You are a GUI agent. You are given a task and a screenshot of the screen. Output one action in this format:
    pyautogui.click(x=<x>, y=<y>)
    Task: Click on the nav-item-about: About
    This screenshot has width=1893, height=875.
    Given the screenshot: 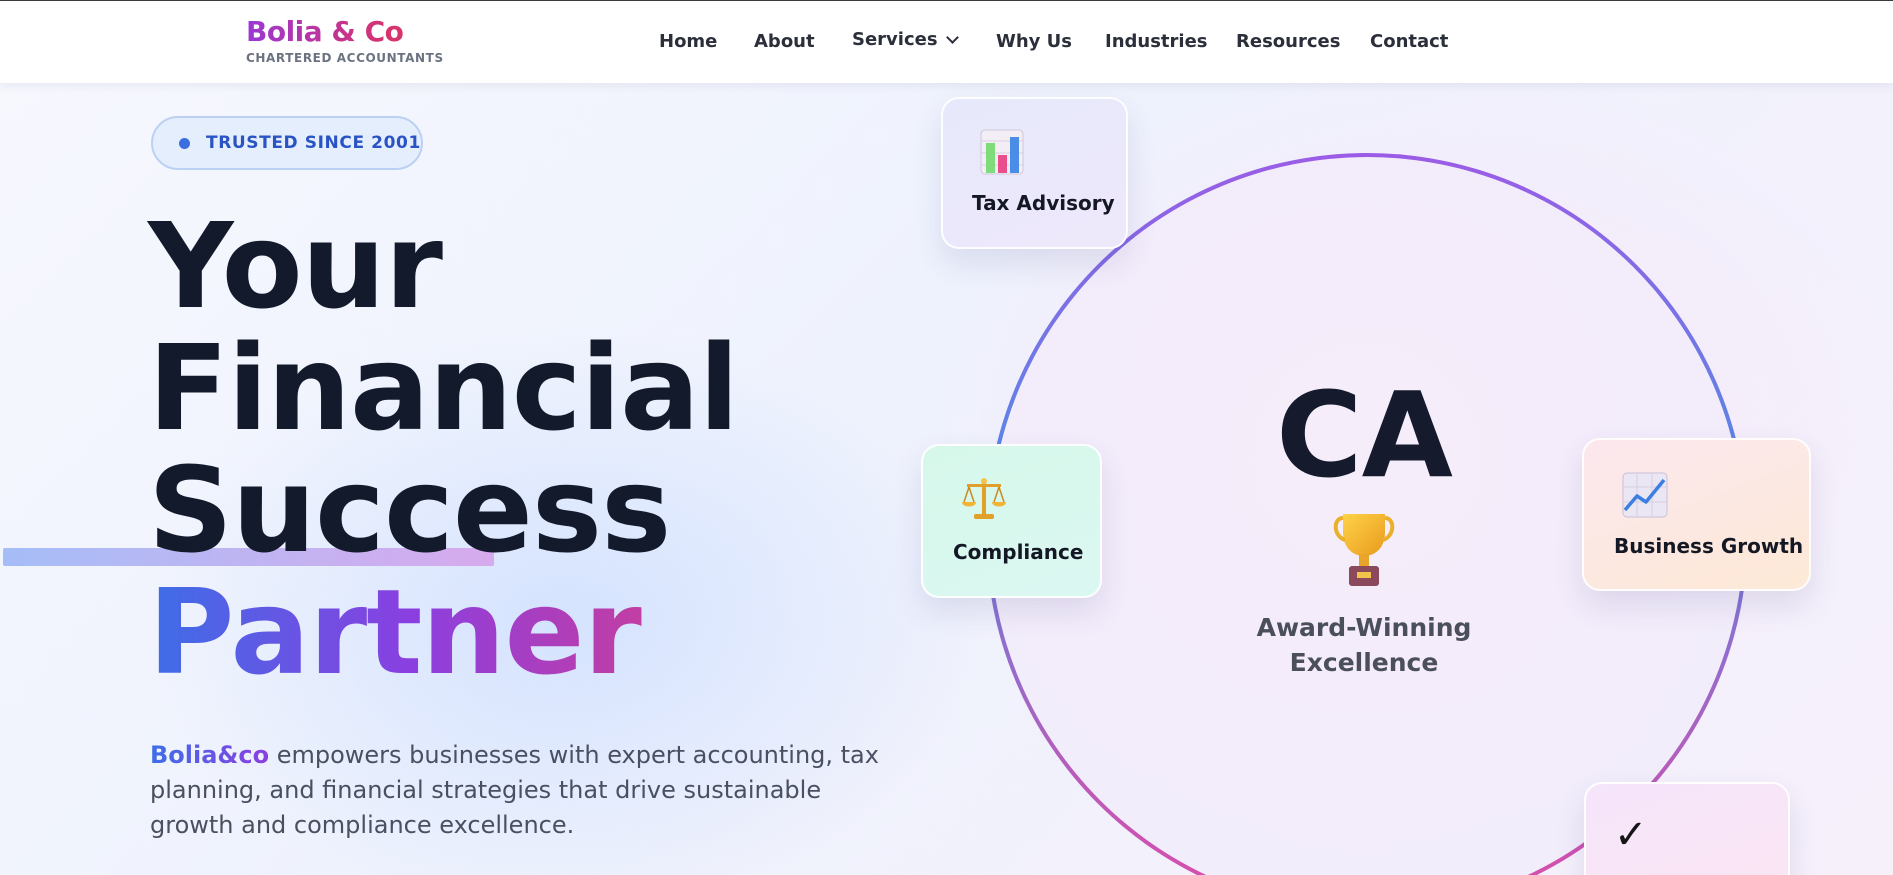 What is the action you would take?
    pyautogui.click(x=784, y=41)
    